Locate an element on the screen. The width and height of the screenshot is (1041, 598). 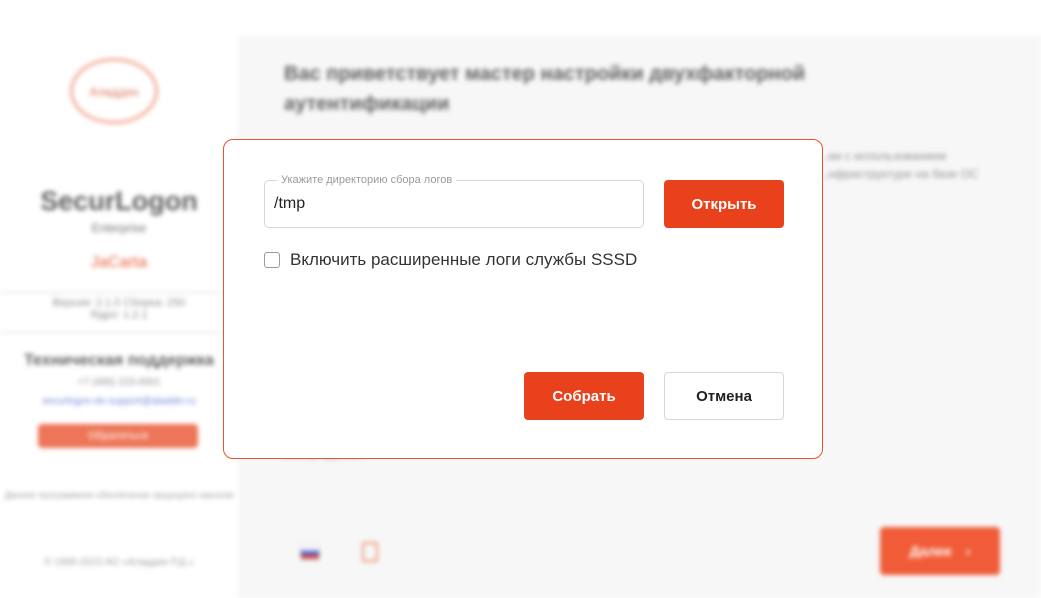
log-directory-field: Укажите директорию сбора логов is located at coordinates (454, 200).